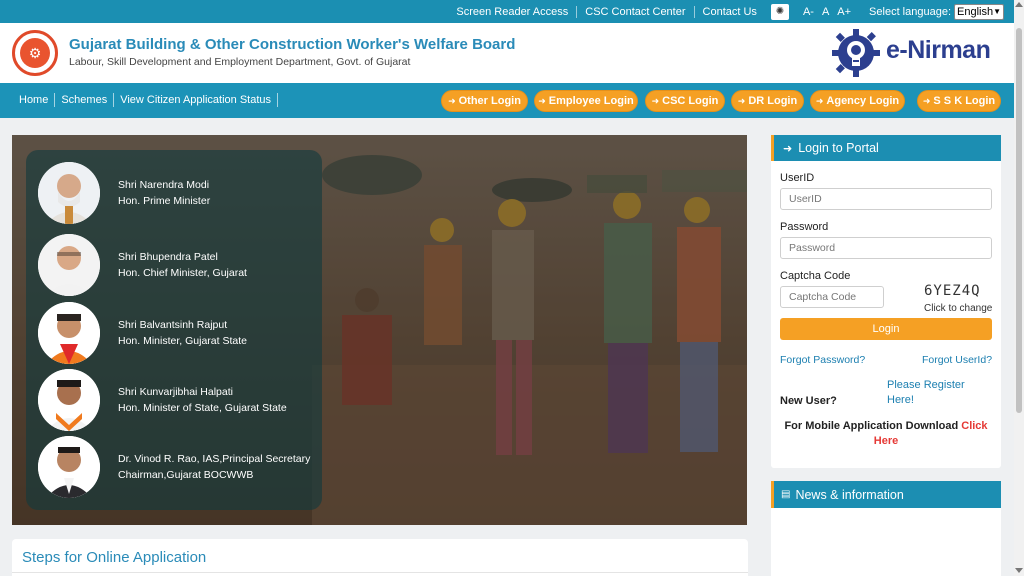 Image resolution: width=1024 pixels, height=576 pixels. What do you see at coordinates (164, 201) in the screenshot?
I see `leader-role: Hon. Prime Minister` at bounding box center [164, 201].